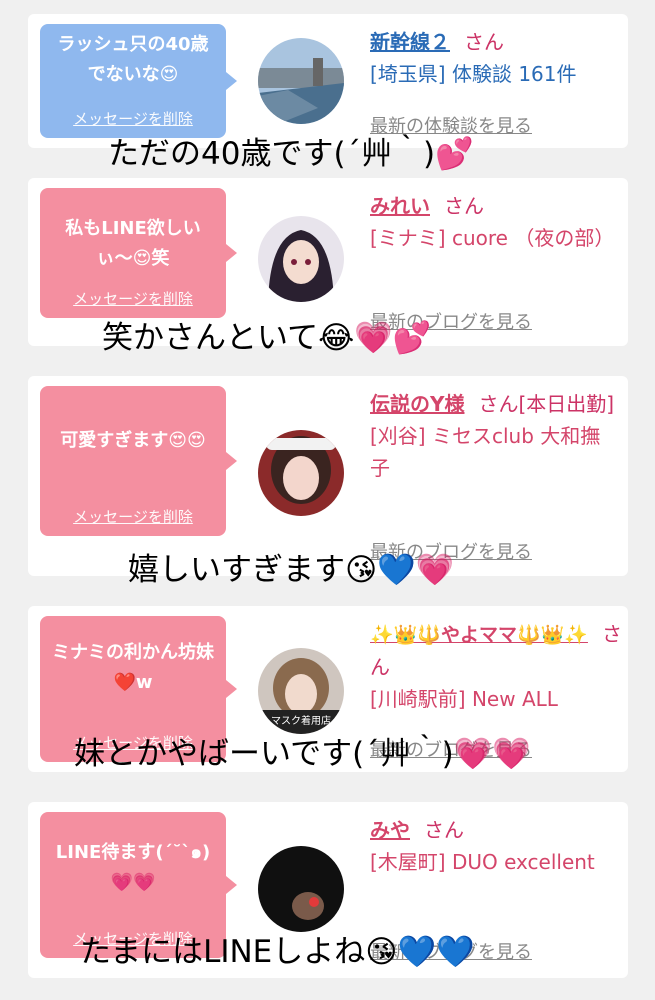  What do you see at coordinates (485, 452) in the screenshot?
I see `user-detail: [刈谷] ミセスclub 大和撫子` at bounding box center [485, 452].